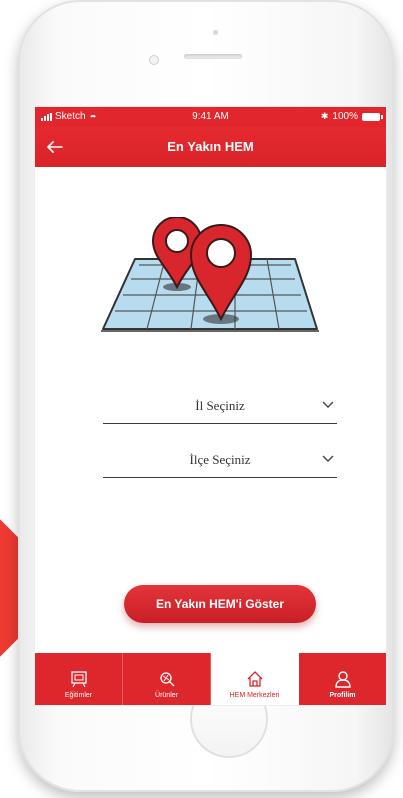  Describe the element at coordinates (215, 32) in the screenshot. I see `phone-sensor` at that location.